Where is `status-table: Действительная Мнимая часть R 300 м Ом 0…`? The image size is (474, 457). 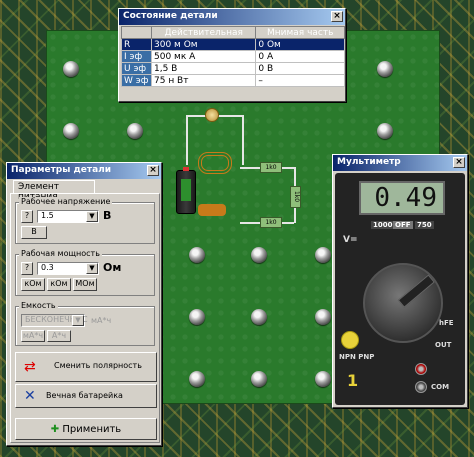 status-table: Действительная Мнимая часть R 300 м Ом 0… is located at coordinates (233, 56).